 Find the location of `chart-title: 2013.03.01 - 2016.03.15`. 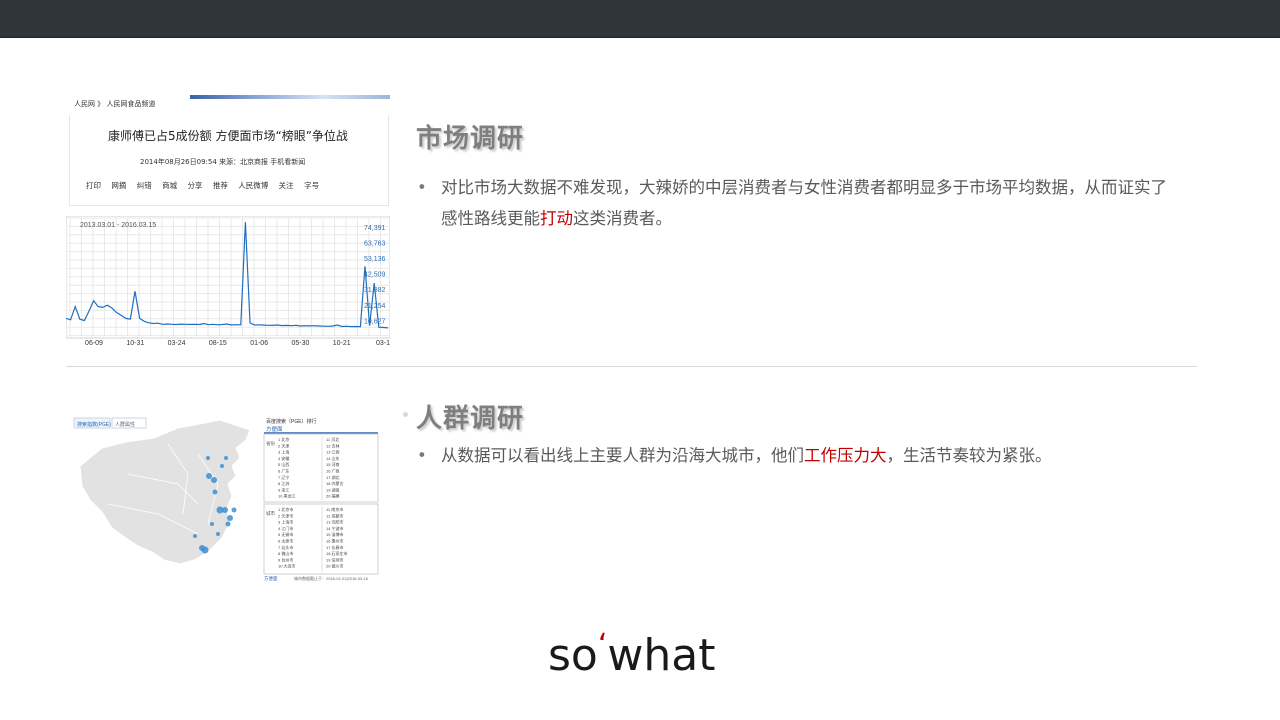

chart-title: 2013.03.01 - 2016.03.15 is located at coordinates (118, 225).